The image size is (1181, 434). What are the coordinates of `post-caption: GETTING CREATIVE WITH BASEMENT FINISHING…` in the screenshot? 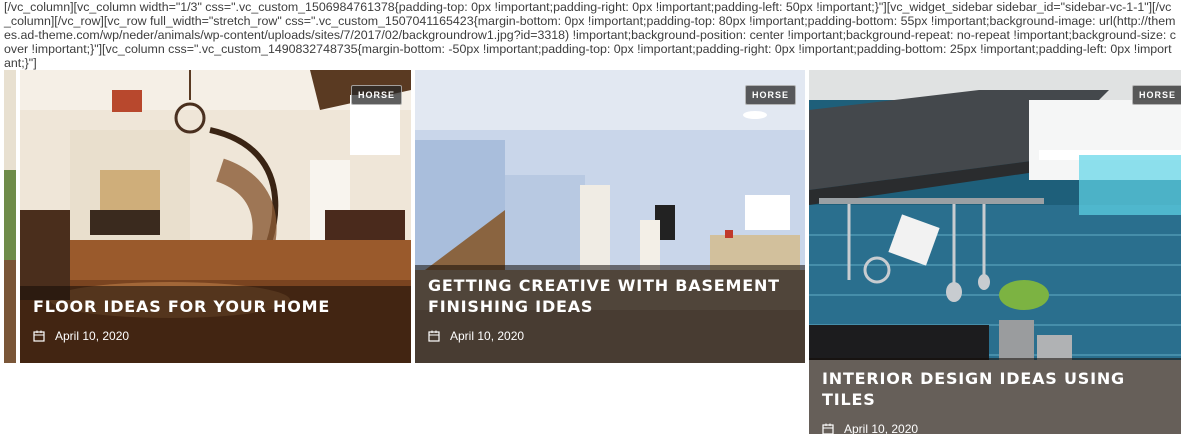 It's located at (610, 314).